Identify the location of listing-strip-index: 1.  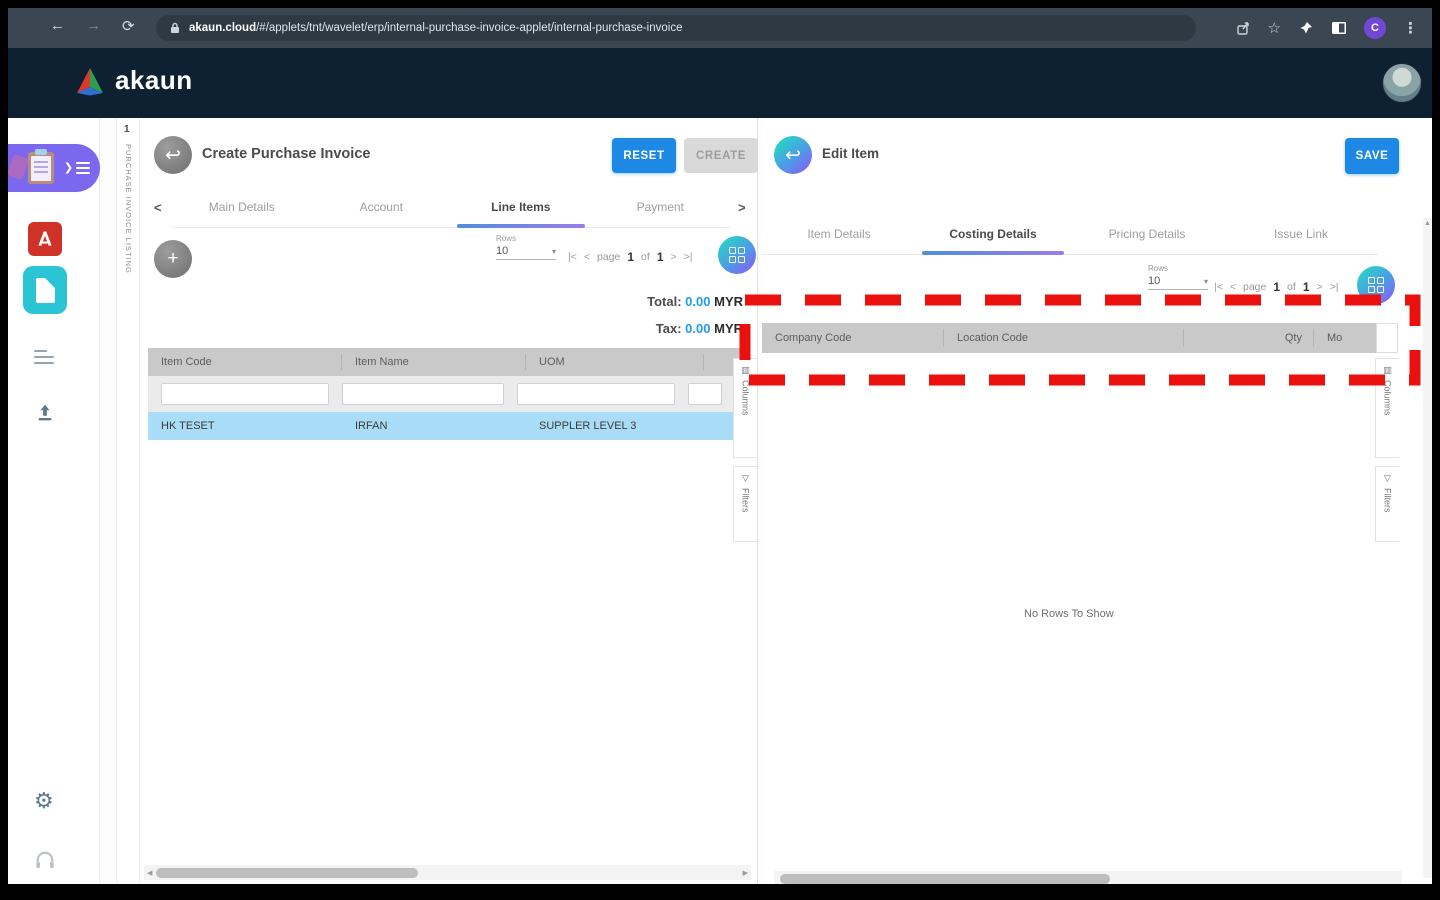
(127, 129).